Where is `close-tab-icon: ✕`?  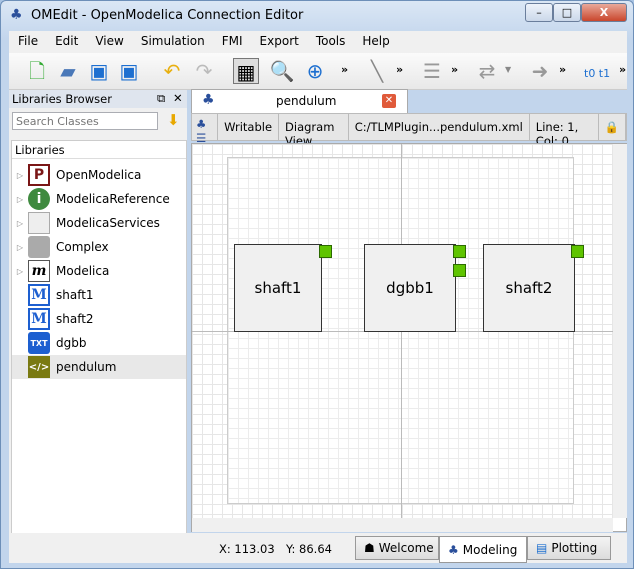 close-tab-icon: ✕ is located at coordinates (389, 101).